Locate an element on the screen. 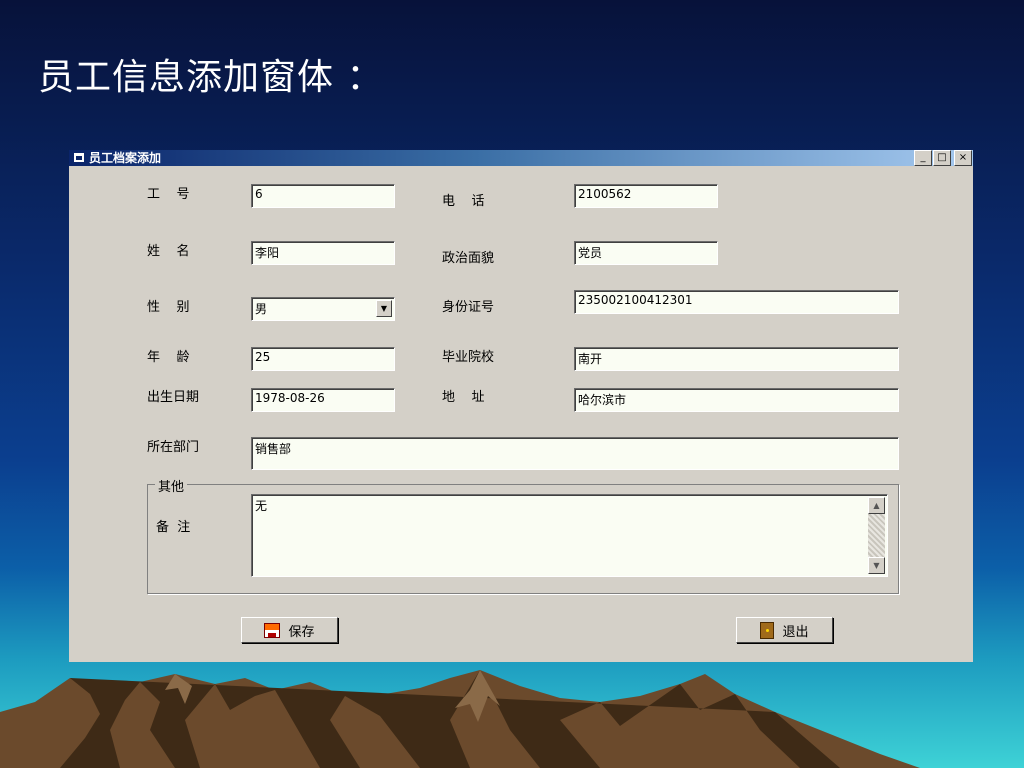 Image resolution: width=1024 pixels, height=768 pixels. remarks-scrollbar: ▲ ▼ is located at coordinates (876, 535).